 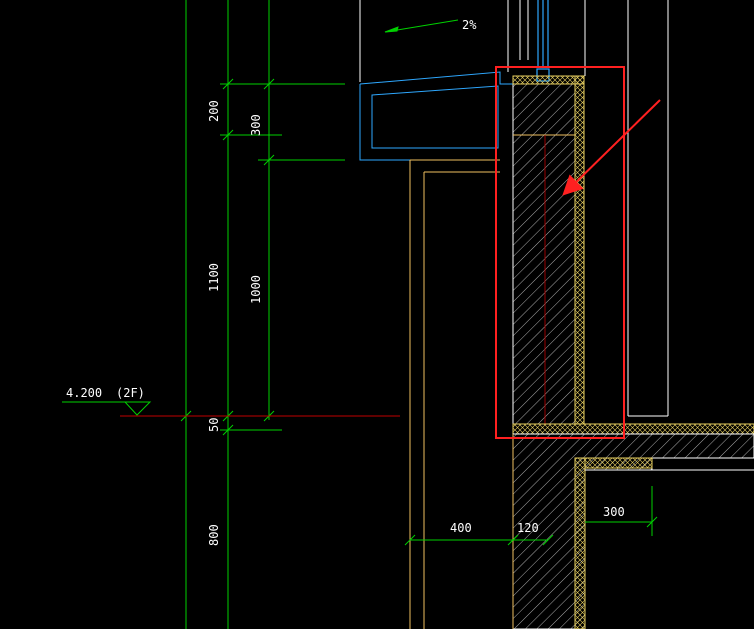 I want to click on dim-120: 120, so click(x=528, y=528).